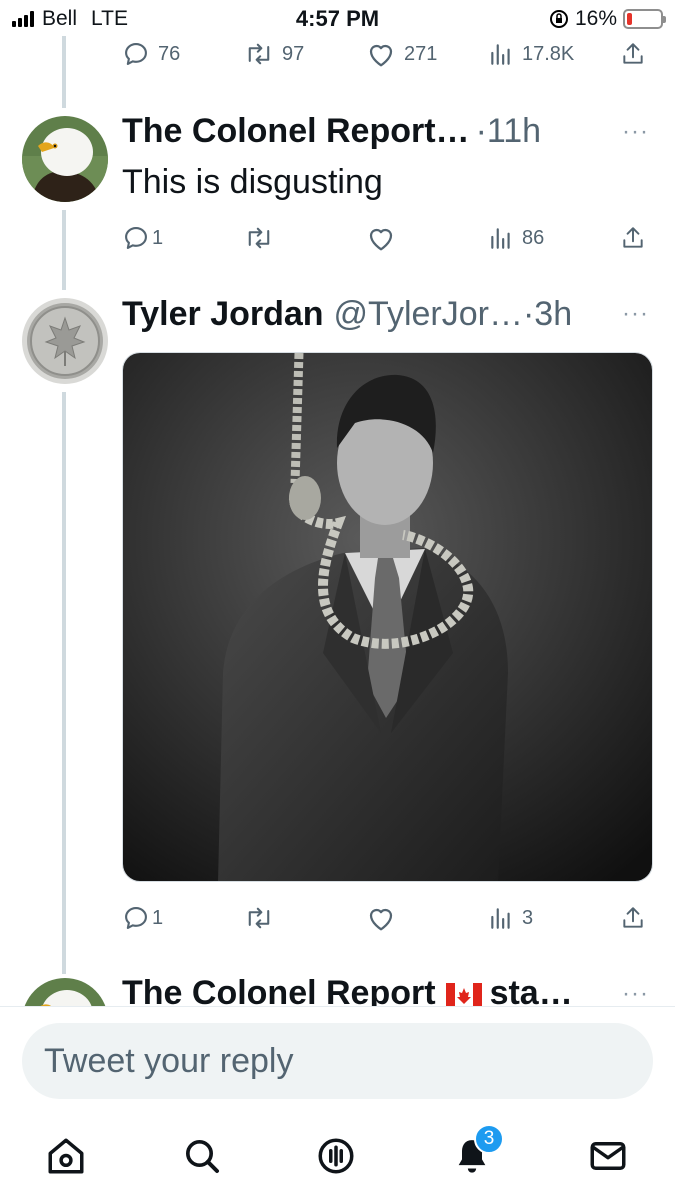 This screenshot has width=675, height=1200. Describe the element at coordinates (595, 18) in the screenshot. I see `battery-percent: 16%` at that location.